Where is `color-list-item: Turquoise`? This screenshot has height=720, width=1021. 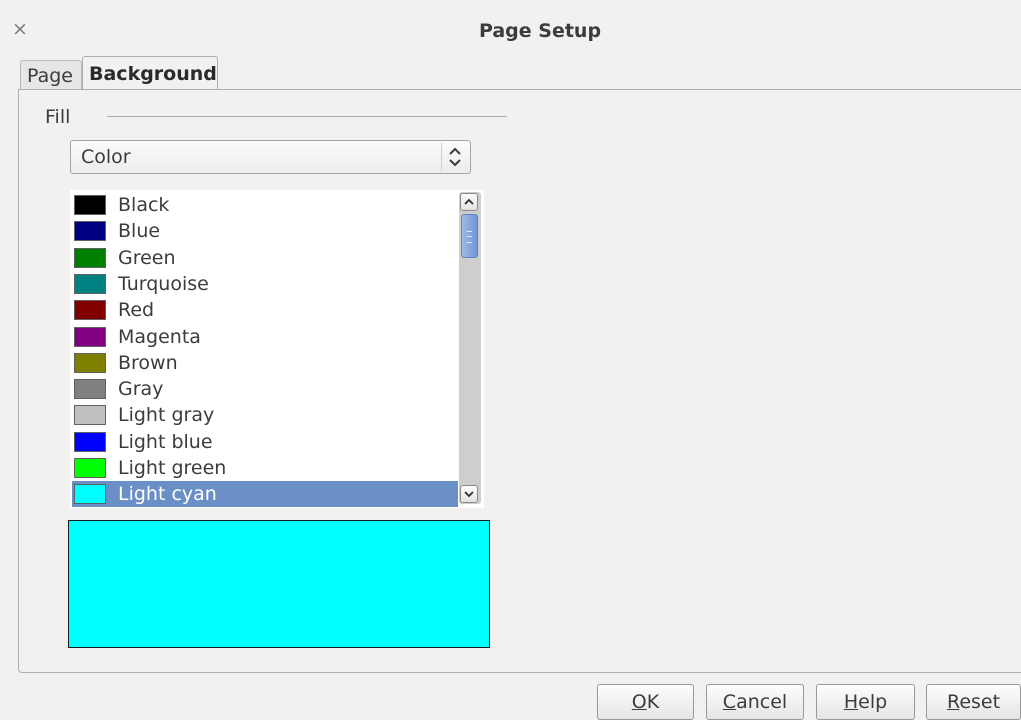
color-list-item: Turquoise is located at coordinates (265, 284).